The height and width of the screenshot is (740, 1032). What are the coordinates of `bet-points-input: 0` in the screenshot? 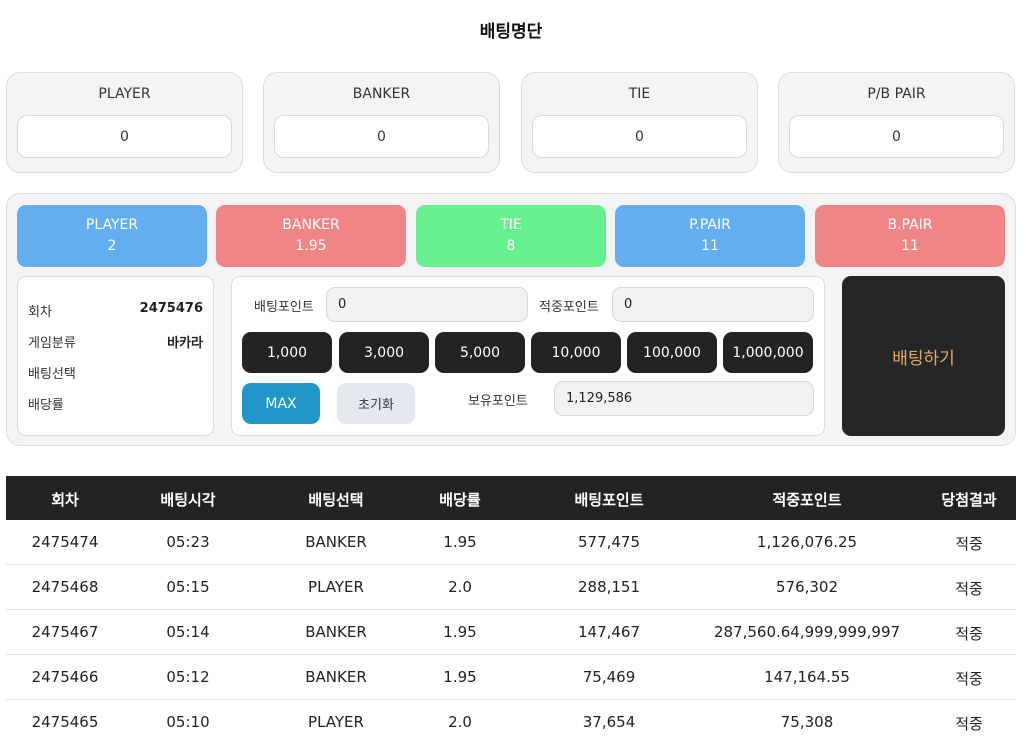 It's located at (427, 304).